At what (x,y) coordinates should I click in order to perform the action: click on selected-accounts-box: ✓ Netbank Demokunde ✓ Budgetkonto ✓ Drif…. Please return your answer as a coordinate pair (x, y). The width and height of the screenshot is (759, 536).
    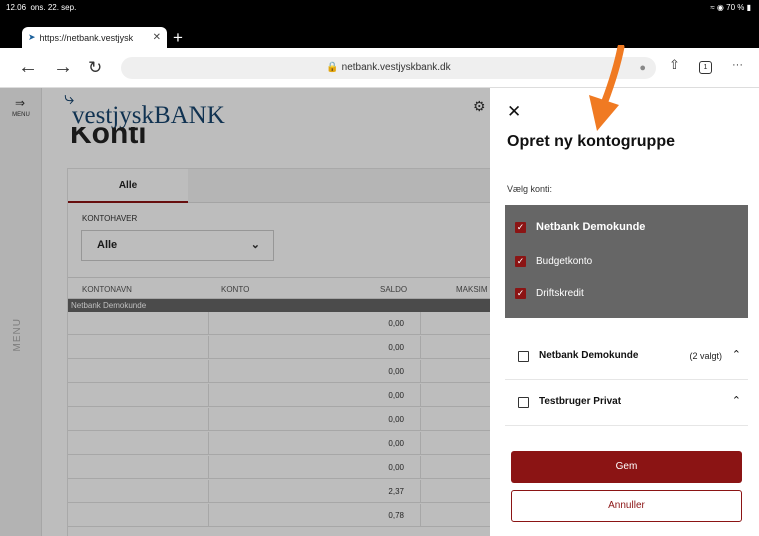
    Looking at the image, I should click on (626, 261).